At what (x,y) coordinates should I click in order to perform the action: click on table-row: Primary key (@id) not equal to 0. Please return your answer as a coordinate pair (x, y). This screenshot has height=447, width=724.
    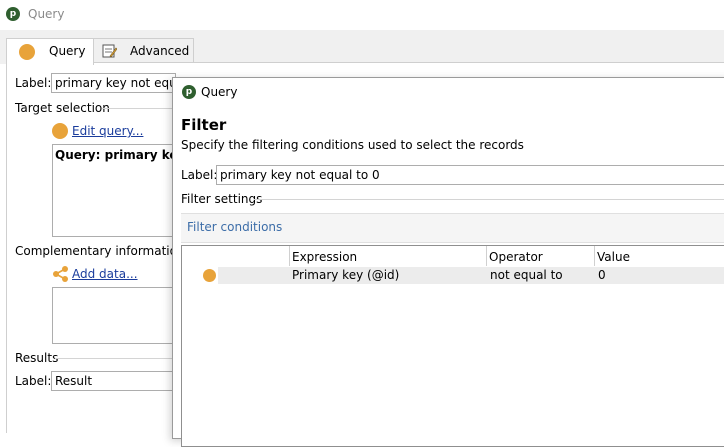
    Looking at the image, I should click on (471, 275).